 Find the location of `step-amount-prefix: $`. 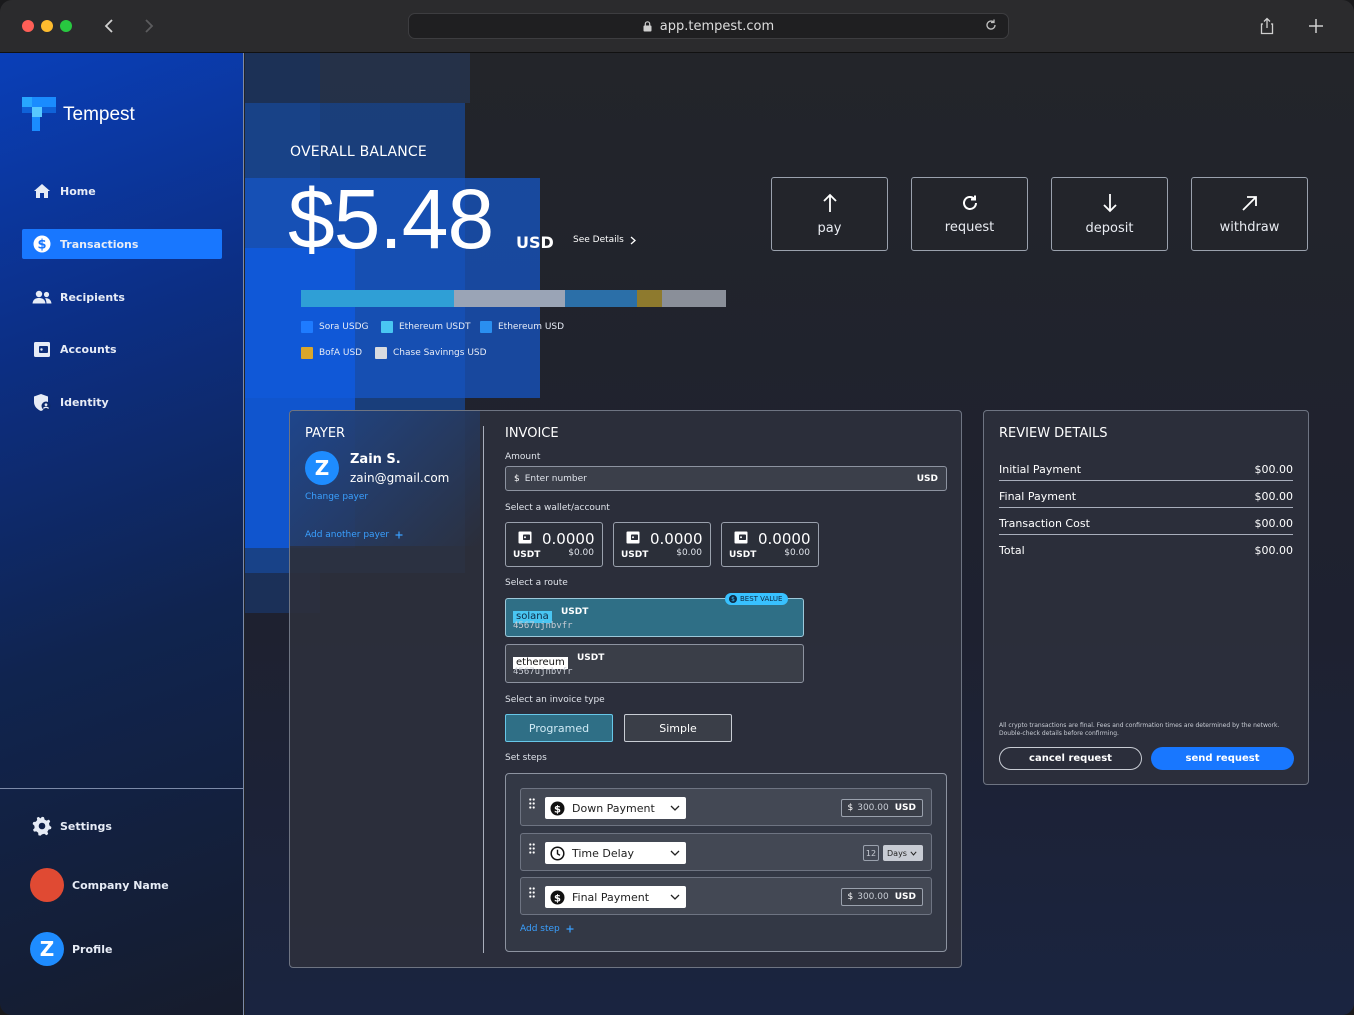

step-amount-prefix: $ is located at coordinates (850, 808).